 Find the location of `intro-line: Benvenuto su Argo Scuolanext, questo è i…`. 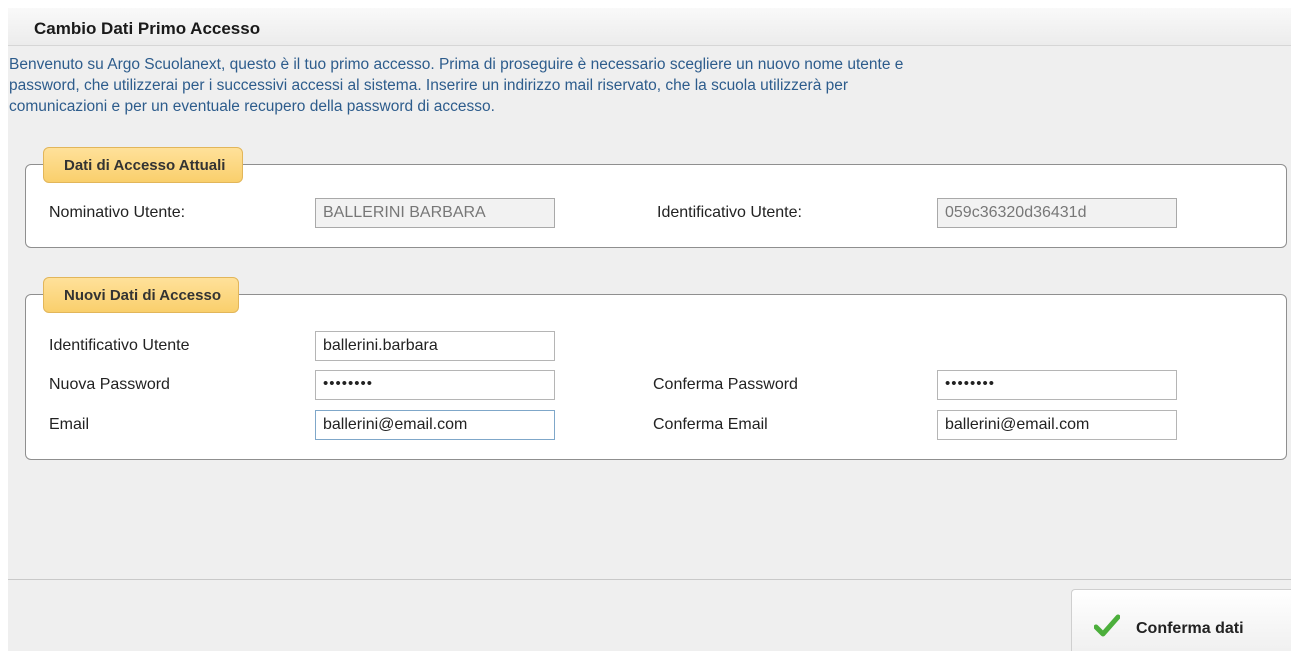

intro-line: Benvenuto su Argo Scuolanext, questo è i… is located at coordinates (456, 64).